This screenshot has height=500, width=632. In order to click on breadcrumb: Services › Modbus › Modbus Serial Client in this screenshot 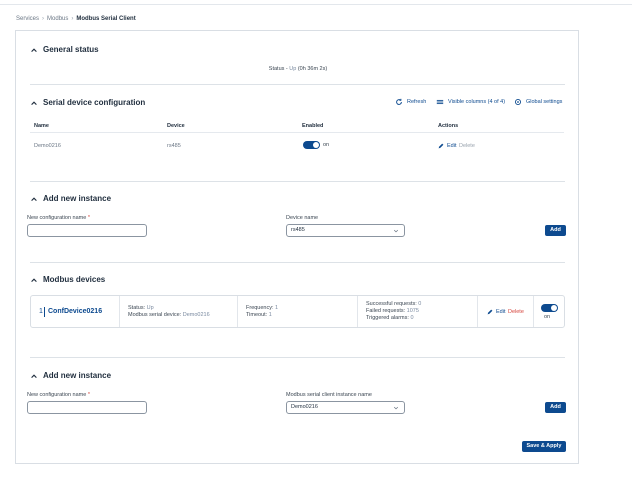, I will do `click(76, 19)`.